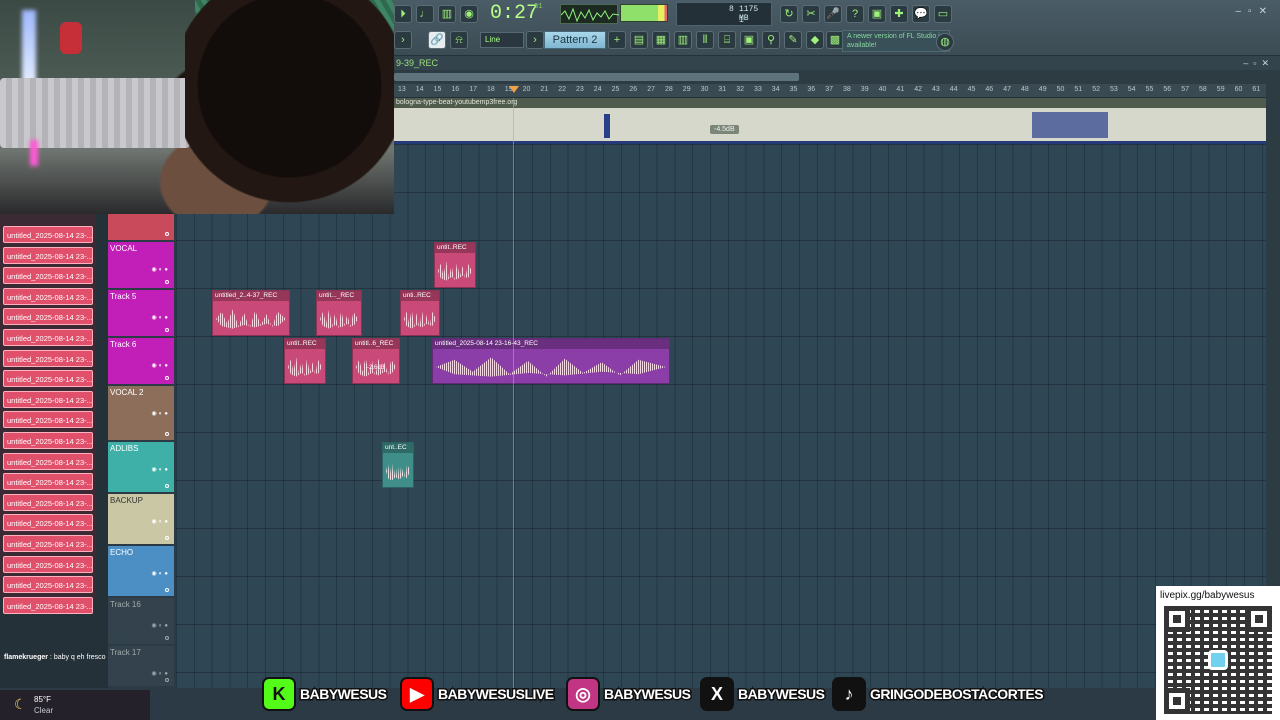  Describe the element at coordinates (945, 42) in the screenshot. I see `globe-icon: ◍` at that location.